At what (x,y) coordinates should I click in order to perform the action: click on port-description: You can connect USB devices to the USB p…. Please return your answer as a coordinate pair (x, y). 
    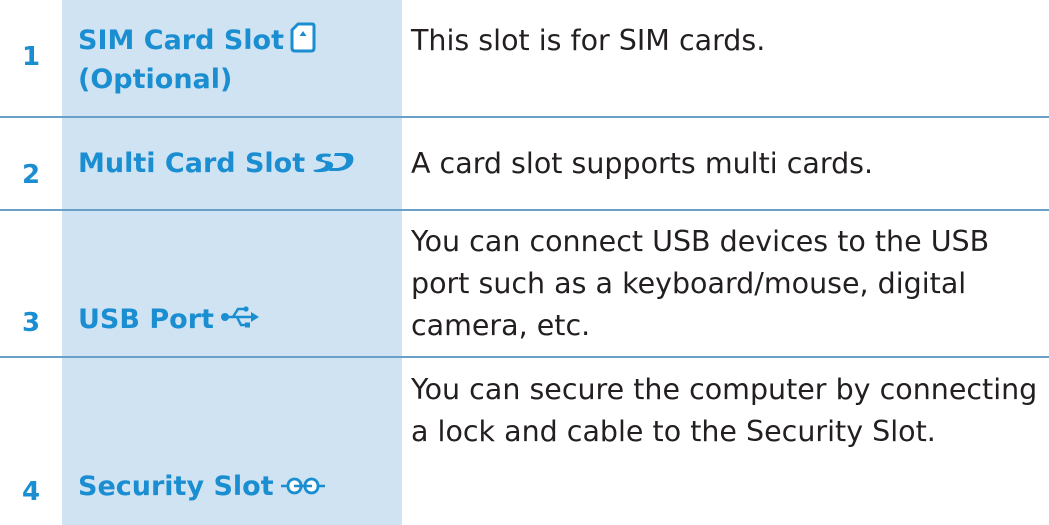
    Looking at the image, I should click on (700, 283).